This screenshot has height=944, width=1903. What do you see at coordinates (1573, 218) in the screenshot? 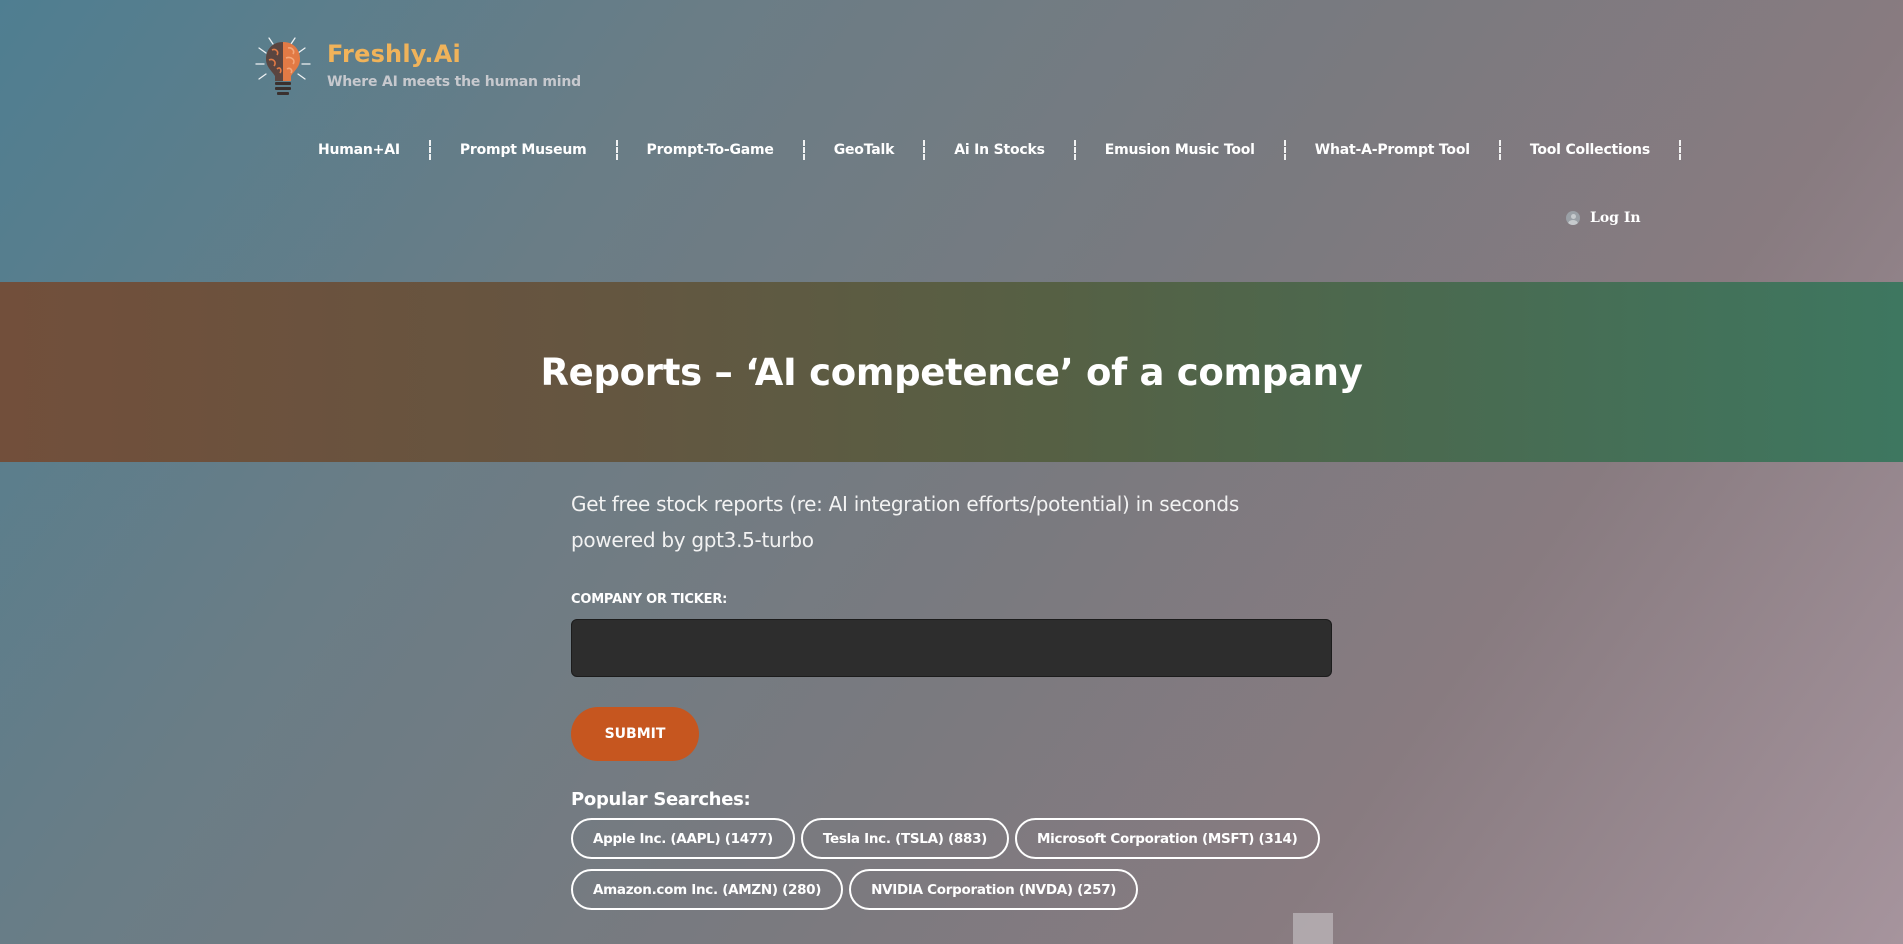
I see `user-icon` at bounding box center [1573, 218].